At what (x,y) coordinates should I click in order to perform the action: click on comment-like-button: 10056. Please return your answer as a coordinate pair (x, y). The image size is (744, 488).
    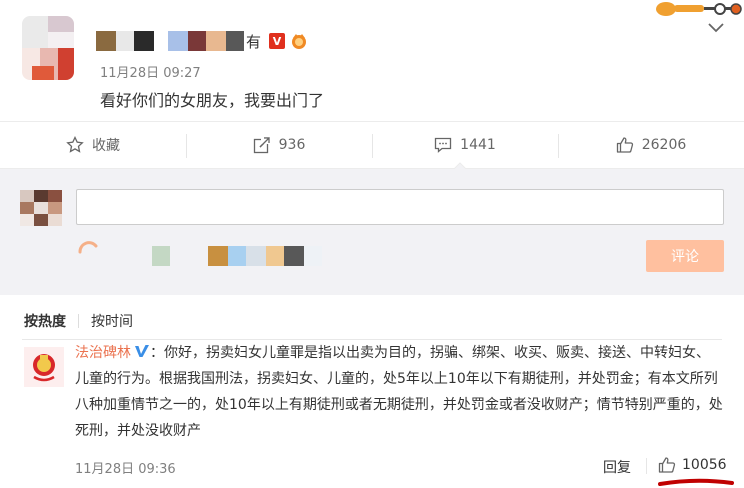
    Looking at the image, I should click on (692, 465).